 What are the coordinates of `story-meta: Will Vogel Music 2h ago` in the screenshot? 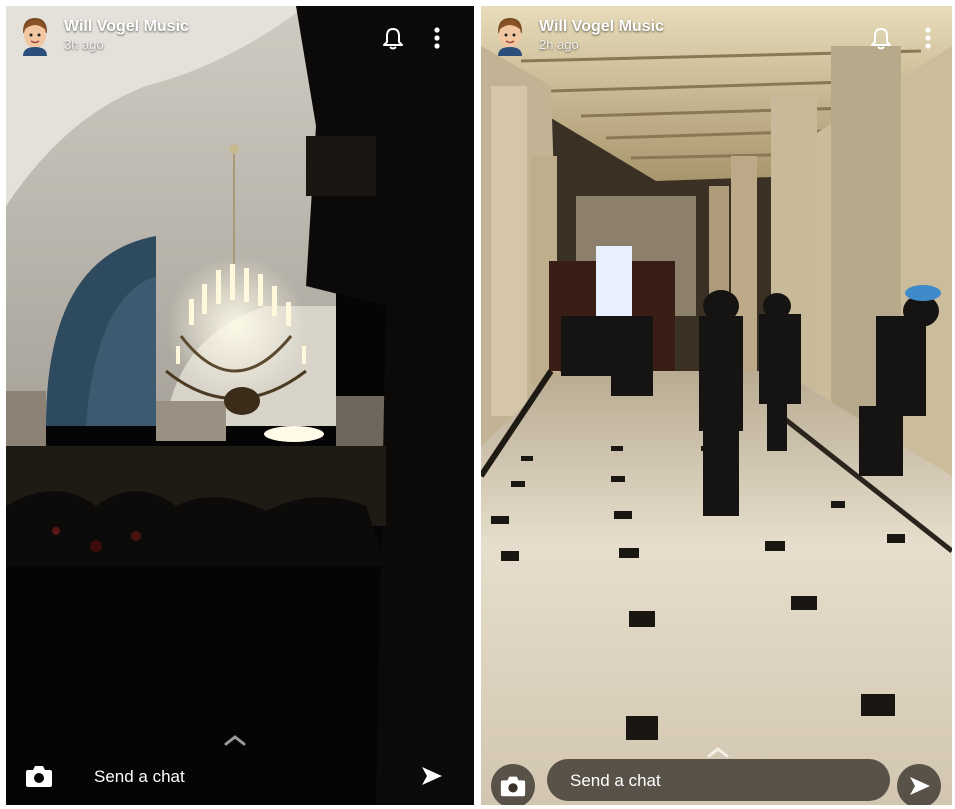 It's located at (601, 35).